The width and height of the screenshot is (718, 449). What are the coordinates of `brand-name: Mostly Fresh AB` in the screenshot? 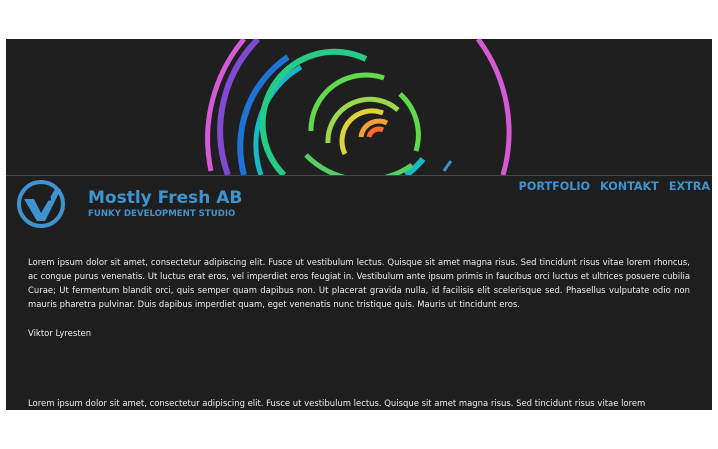 It's located at (165, 198).